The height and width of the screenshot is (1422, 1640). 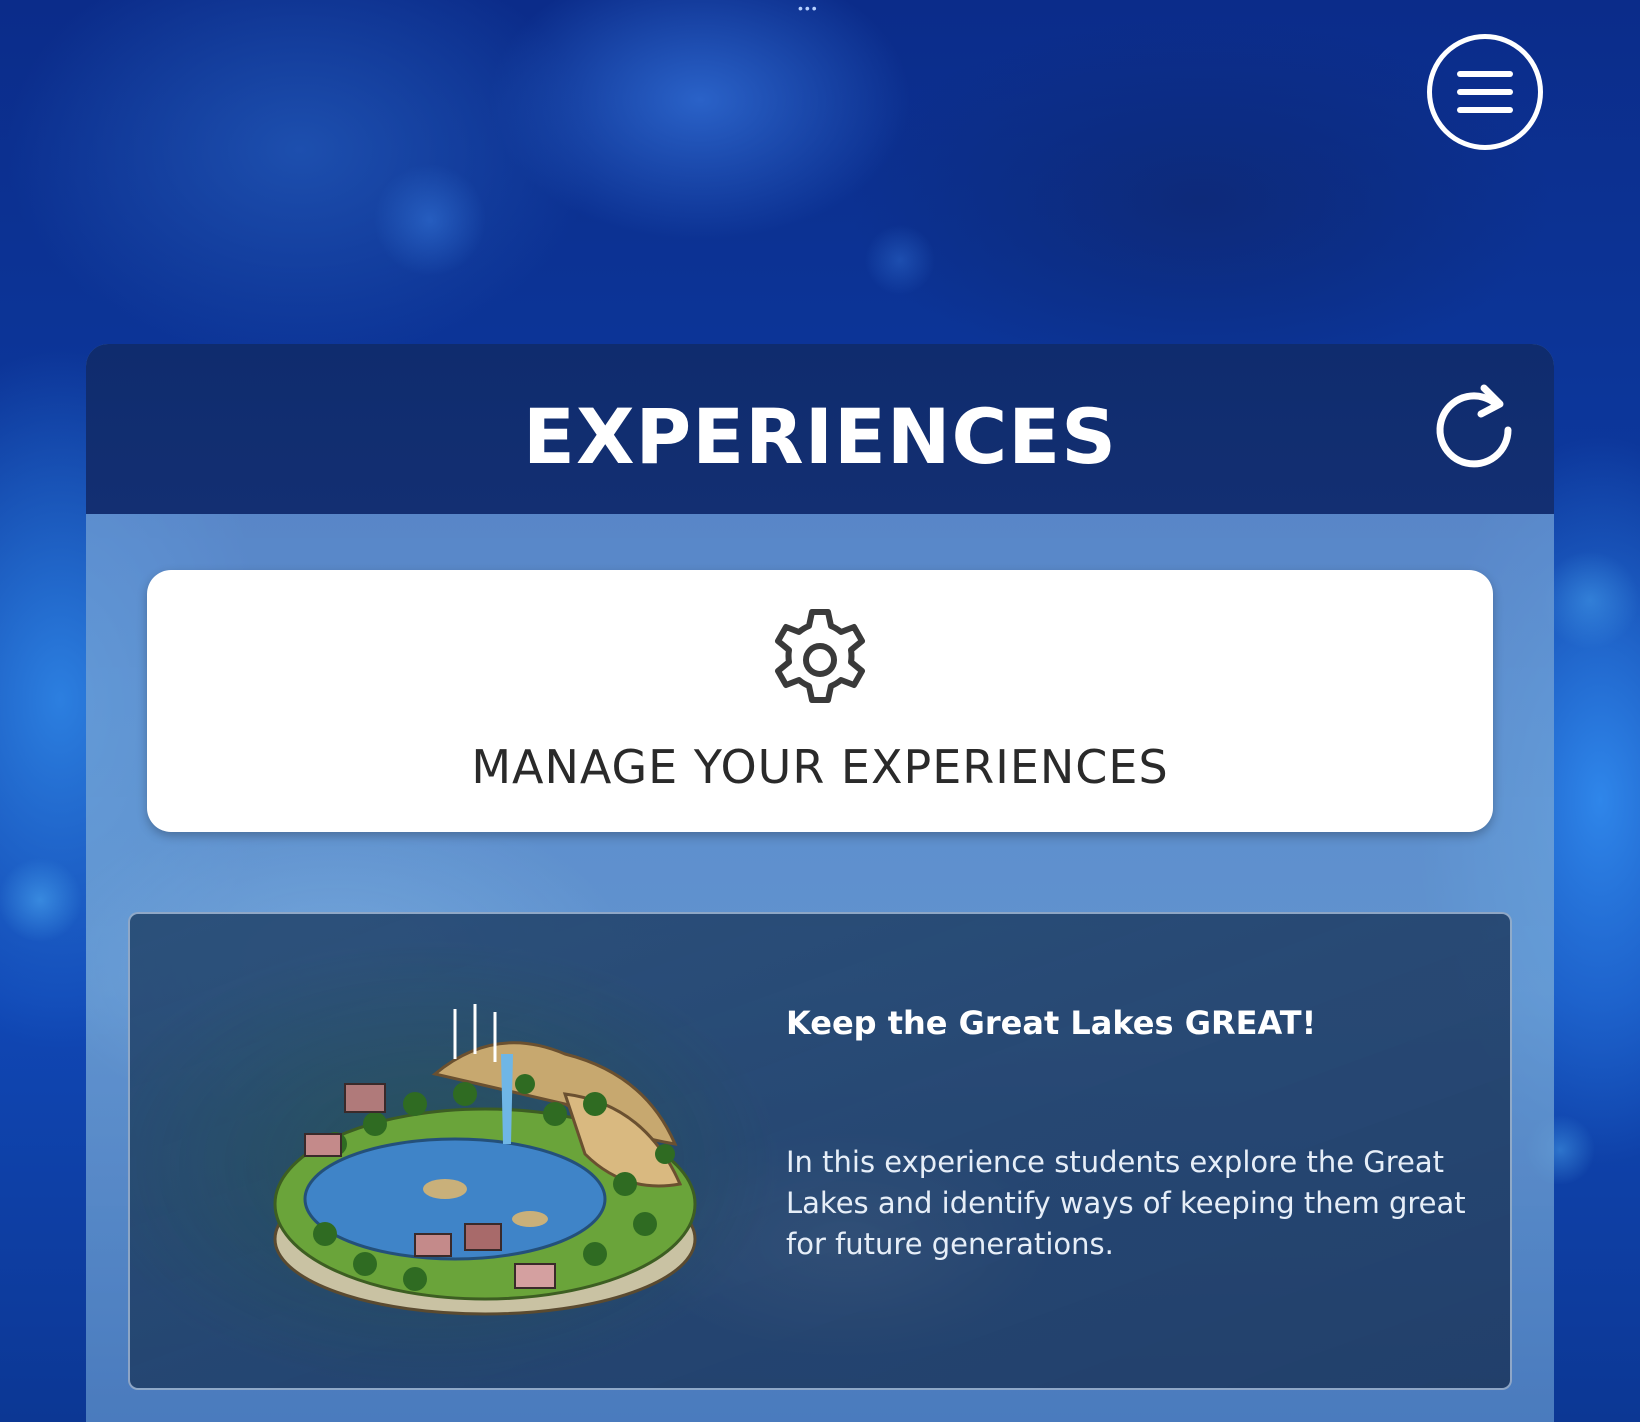 I want to click on hamburger-menu-icon, so click(x=1485, y=92).